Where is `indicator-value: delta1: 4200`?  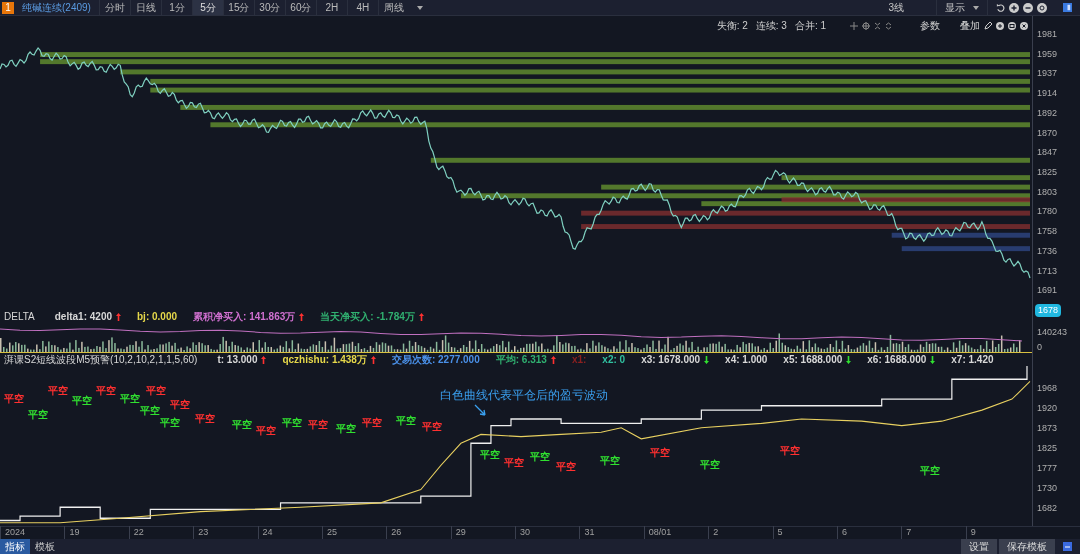
indicator-value: delta1: 4200 is located at coordinates (83, 317).